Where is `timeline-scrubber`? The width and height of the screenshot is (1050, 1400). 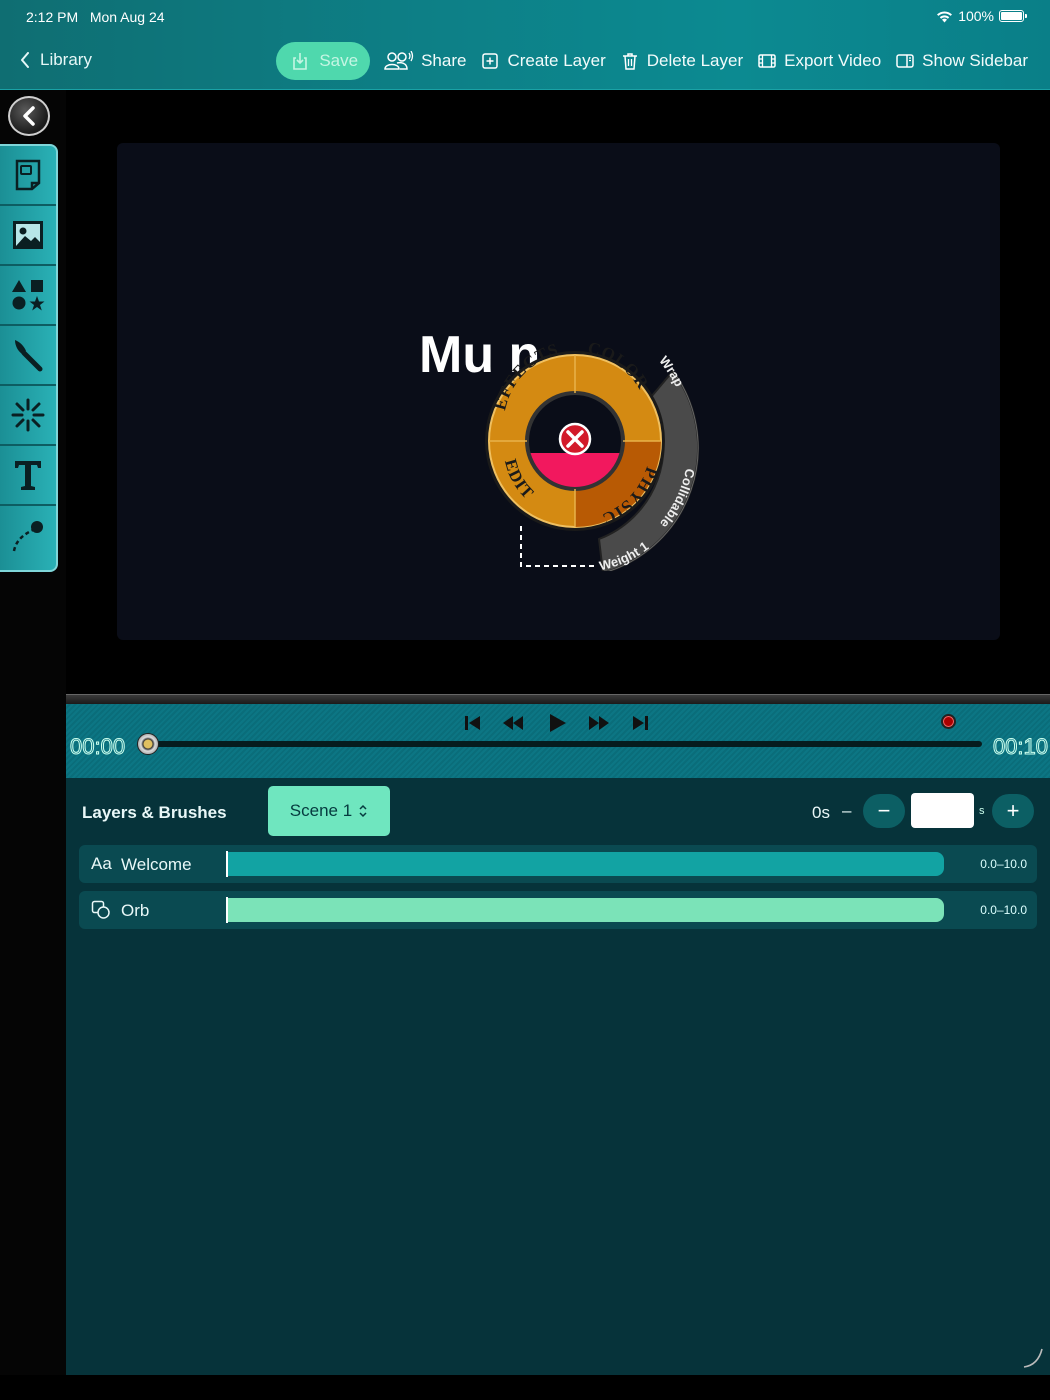 timeline-scrubber is located at coordinates (564, 744).